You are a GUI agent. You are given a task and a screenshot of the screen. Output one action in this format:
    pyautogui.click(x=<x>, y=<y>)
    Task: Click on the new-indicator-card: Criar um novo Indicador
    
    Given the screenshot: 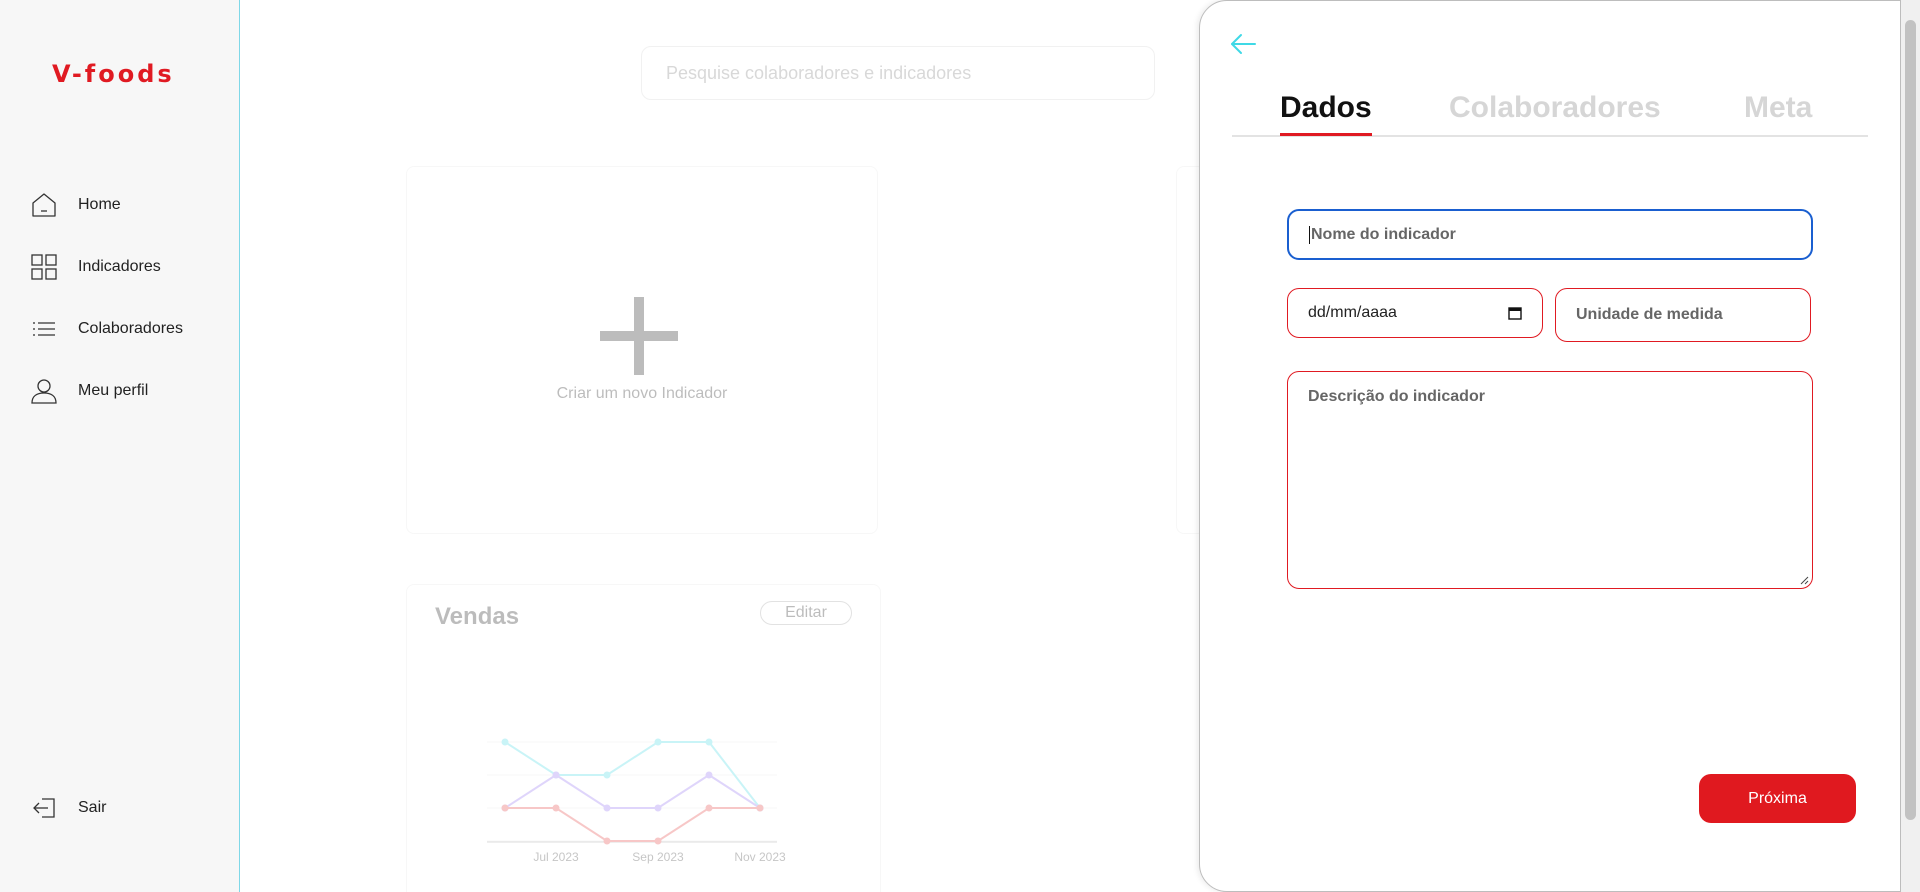 What is the action you would take?
    pyautogui.click(x=642, y=350)
    